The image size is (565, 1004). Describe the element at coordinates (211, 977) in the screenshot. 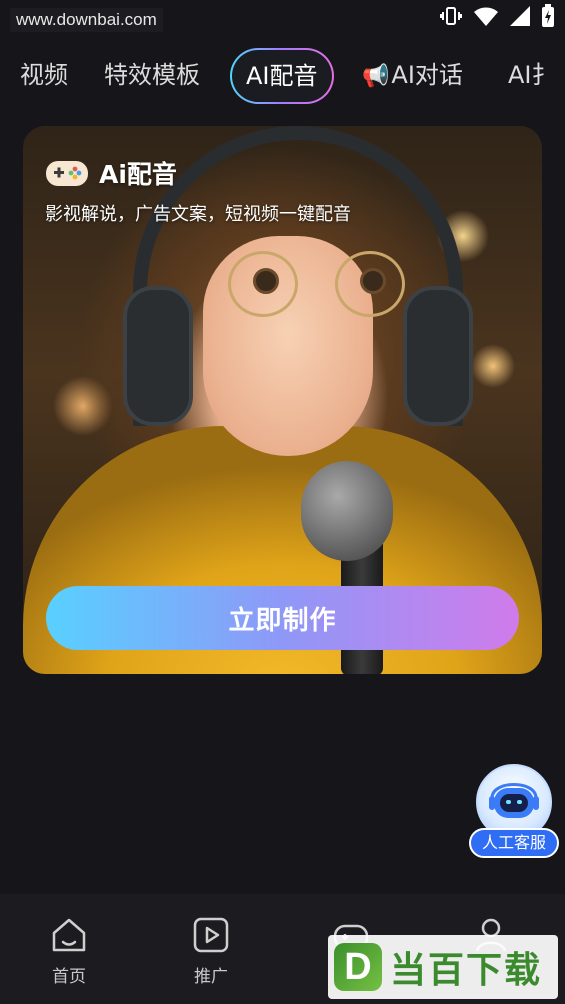

I see `nav-promote-label: 推广` at that location.